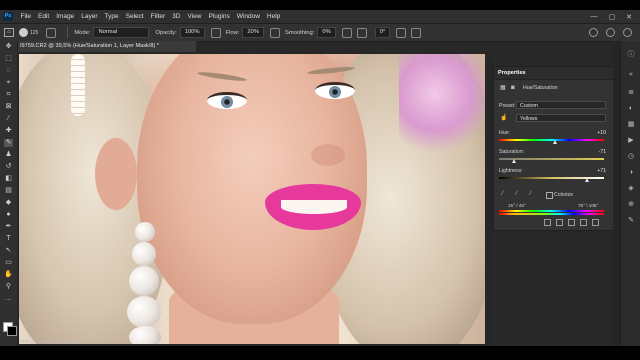 The height and width of the screenshot is (360, 640). Describe the element at coordinates (549, 195) in the screenshot. I see `colorize-checkbox` at that location.